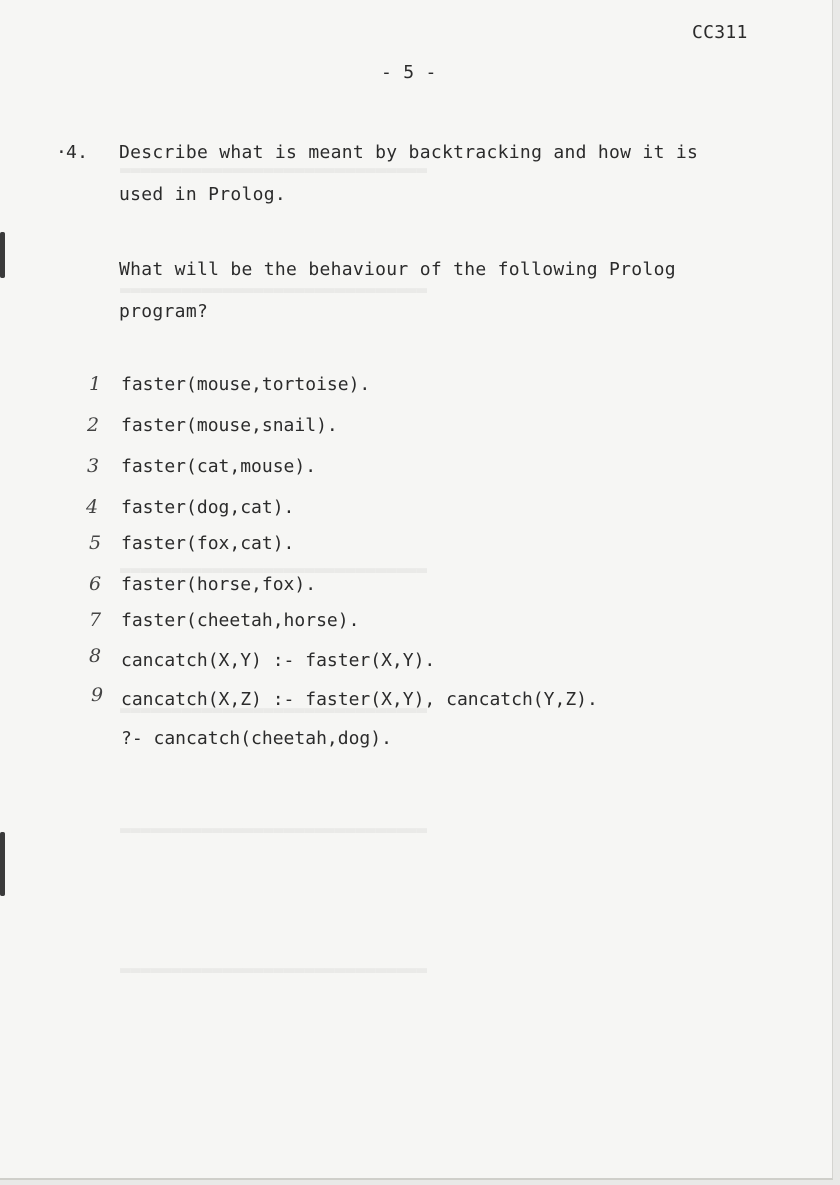 The width and height of the screenshot is (840, 1185). I want to click on handwritten-clause-number: 1, so click(95, 384).